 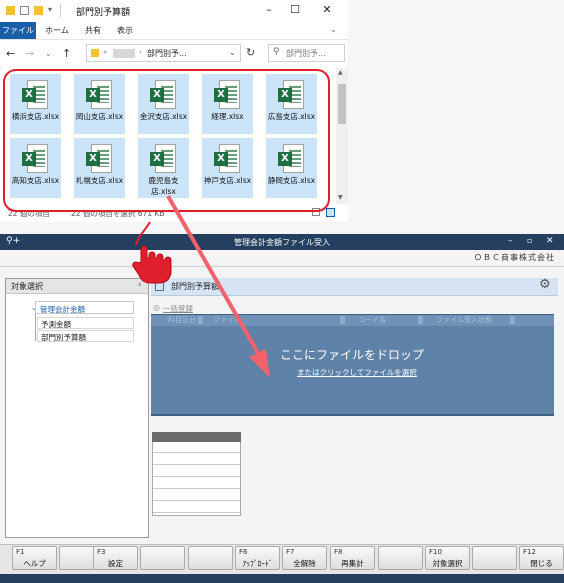 I want to click on panel-title: 部門別予算額, so click(x=195, y=286).